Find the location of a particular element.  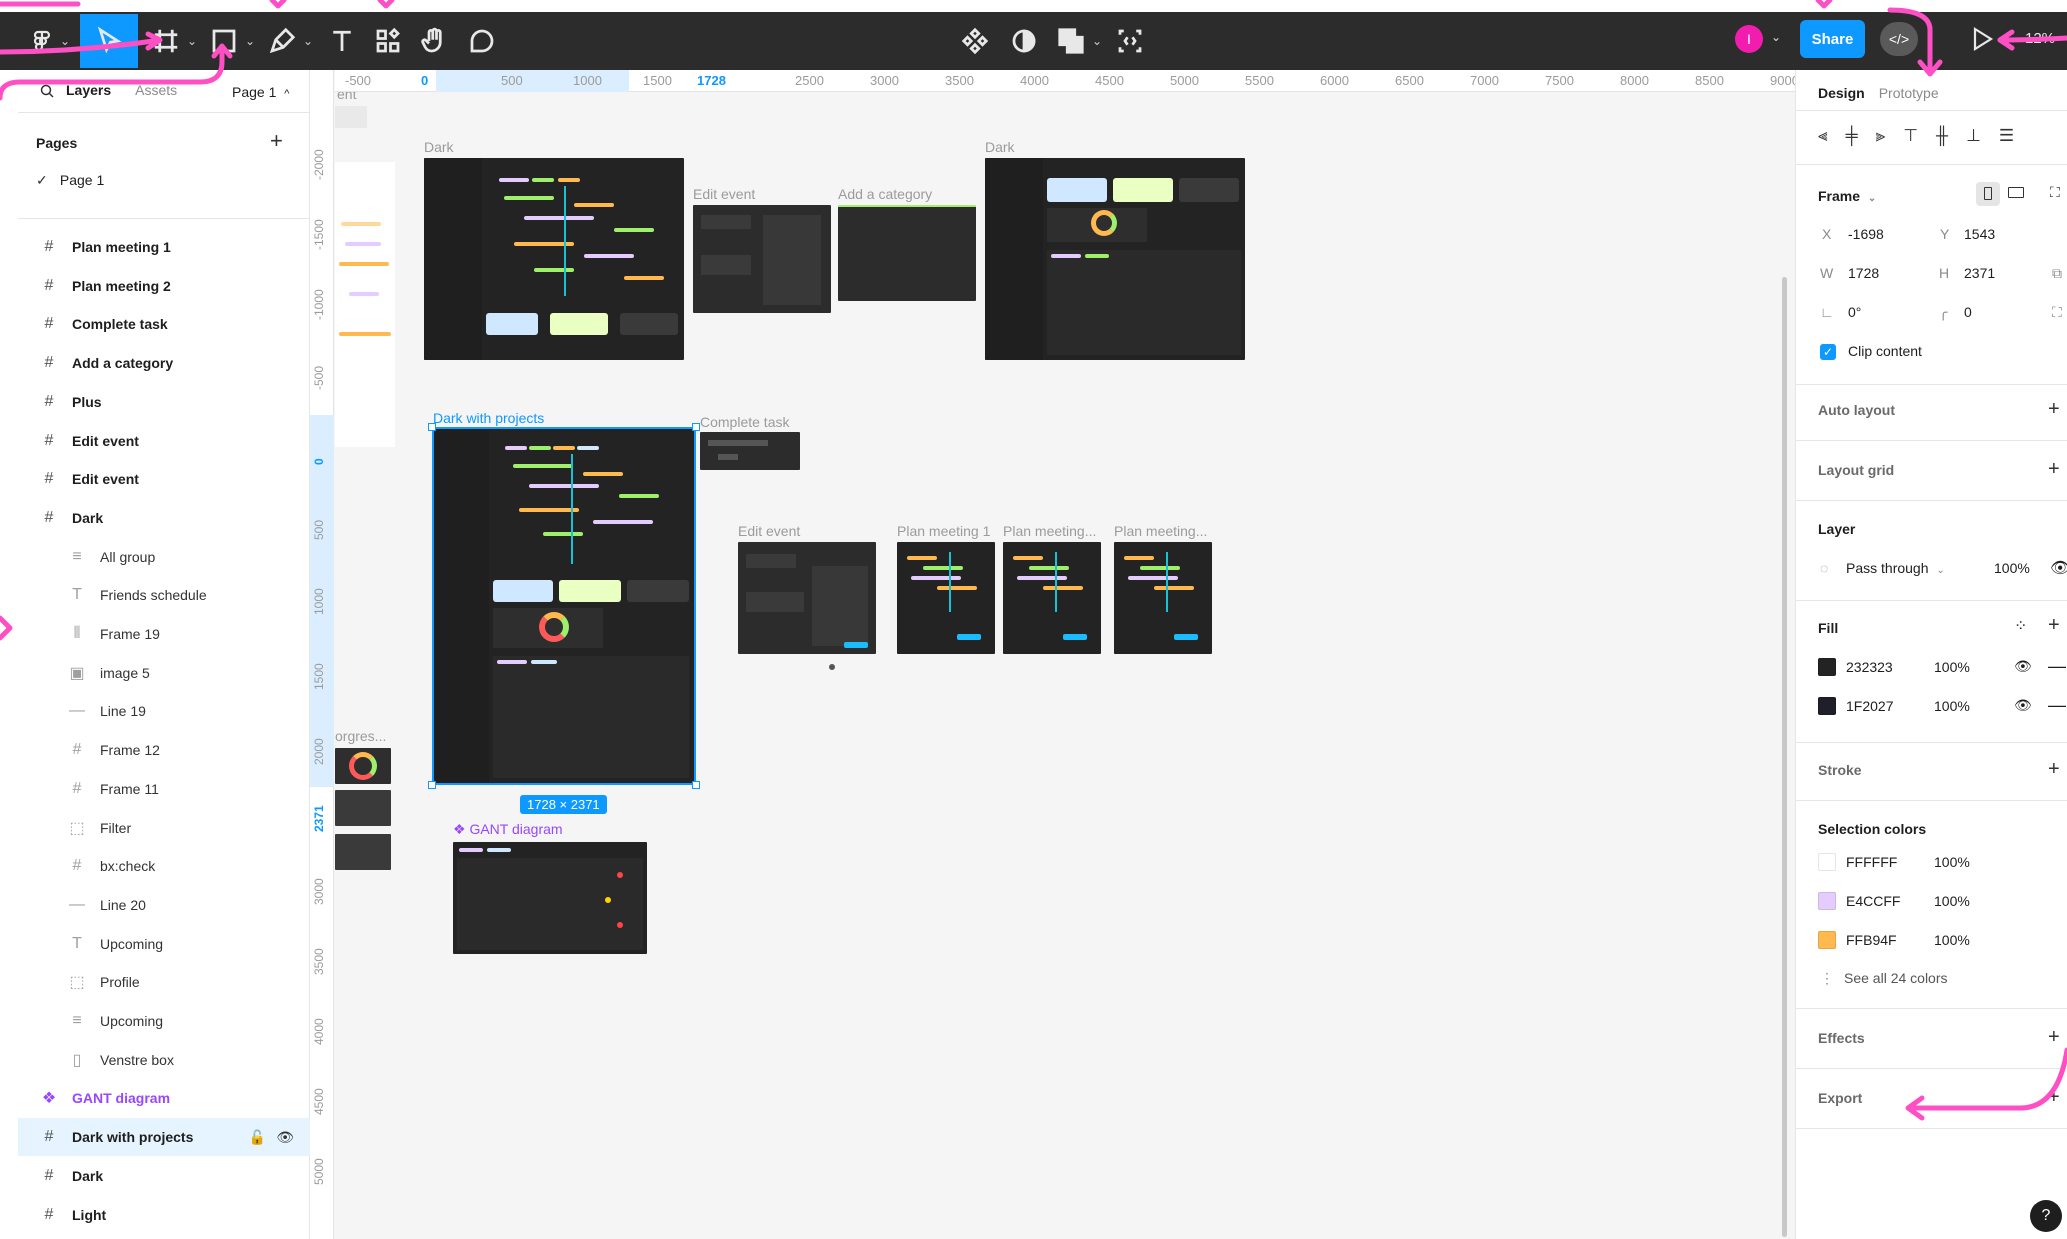

layer-item: # bx:check is located at coordinates (164, 866).